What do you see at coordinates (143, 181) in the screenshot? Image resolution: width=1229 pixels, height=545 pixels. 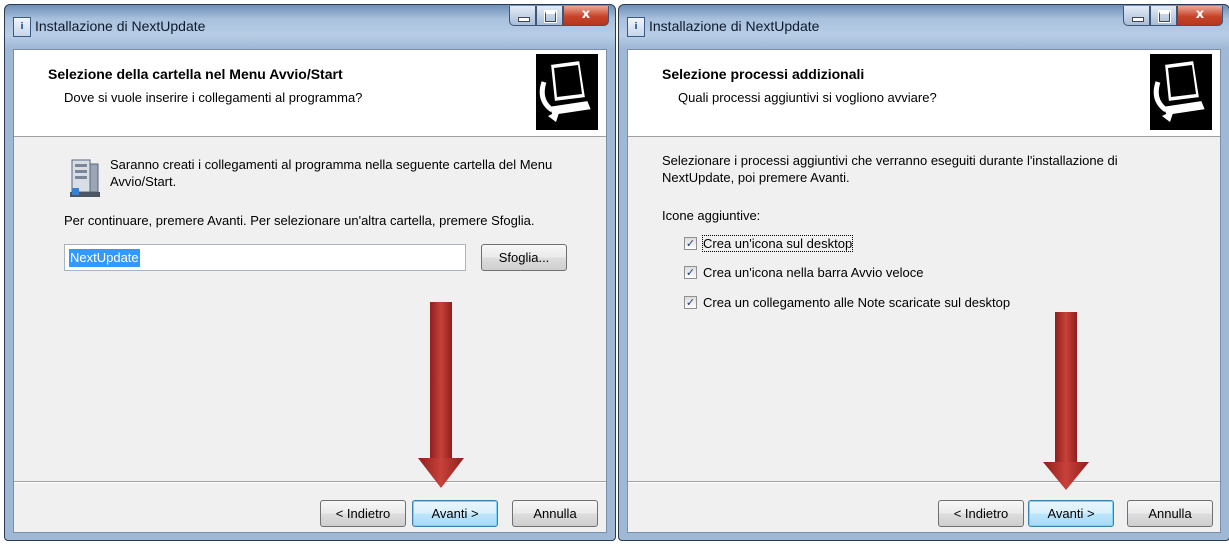 I see `shortcut-info-line-2: Avvio/Start.` at bounding box center [143, 181].